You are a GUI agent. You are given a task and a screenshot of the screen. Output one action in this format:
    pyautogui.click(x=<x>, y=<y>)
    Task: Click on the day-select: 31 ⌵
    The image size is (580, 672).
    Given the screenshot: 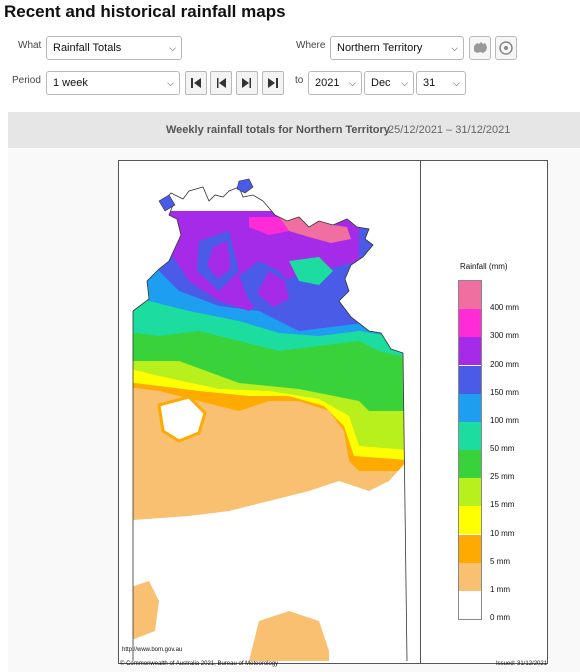 What is the action you would take?
    pyautogui.click(x=441, y=83)
    